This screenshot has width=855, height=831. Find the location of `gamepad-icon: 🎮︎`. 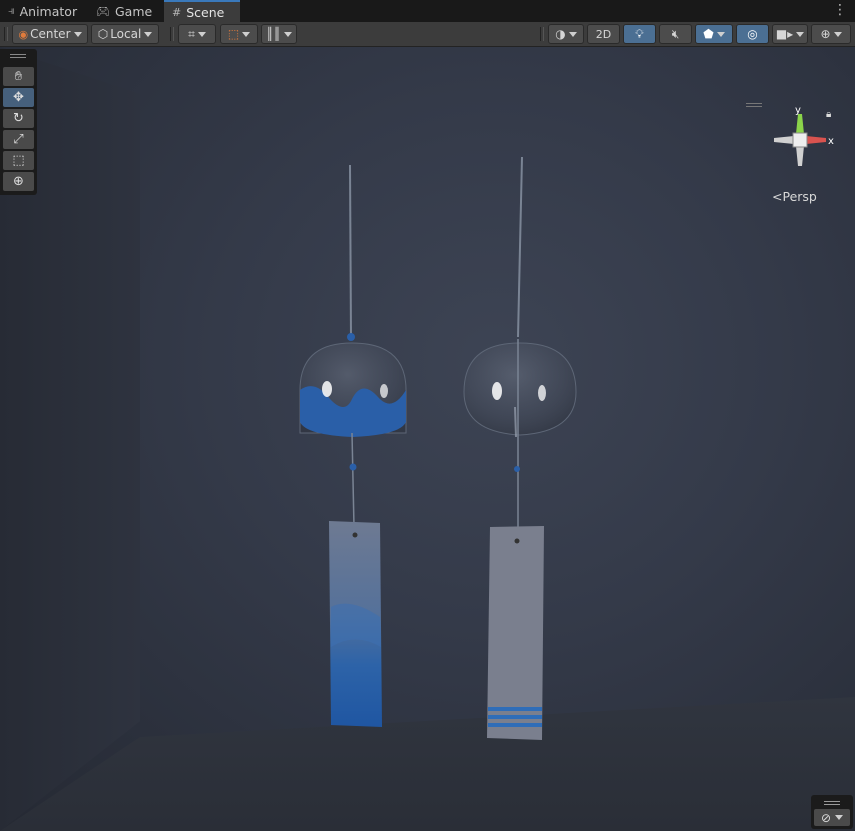

gamepad-icon: 🎮︎ is located at coordinates (103, 11).